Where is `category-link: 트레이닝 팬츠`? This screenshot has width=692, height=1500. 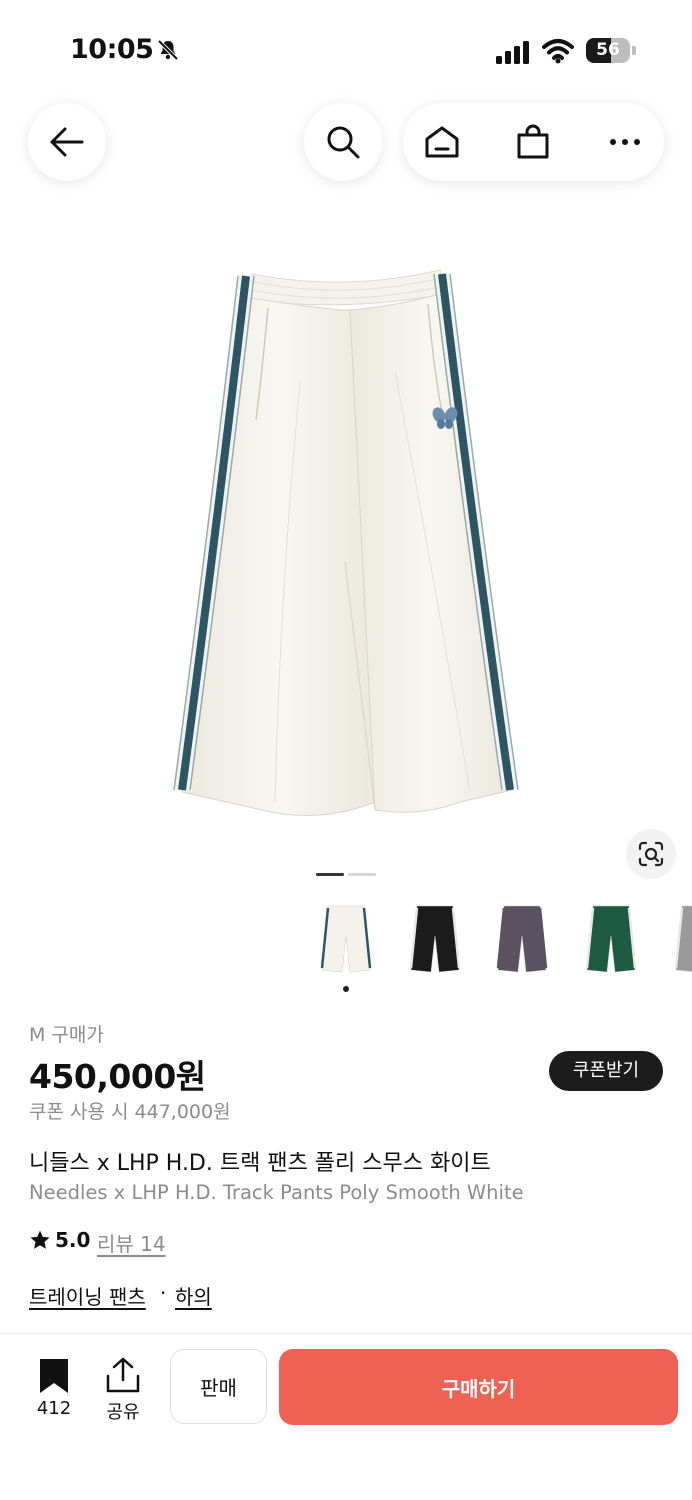
category-link: 트레이닝 팬츠 is located at coordinates (87, 1295).